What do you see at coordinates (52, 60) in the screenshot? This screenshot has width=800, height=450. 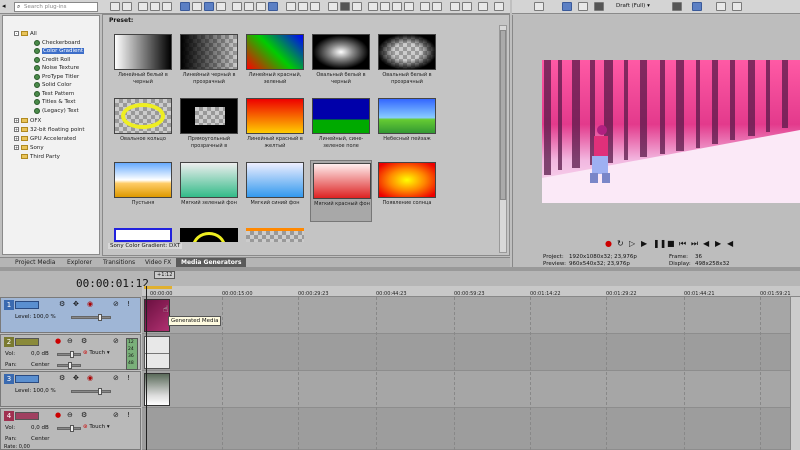 I see `tree-item-credit-roll: Credit Roll` at bounding box center [52, 60].